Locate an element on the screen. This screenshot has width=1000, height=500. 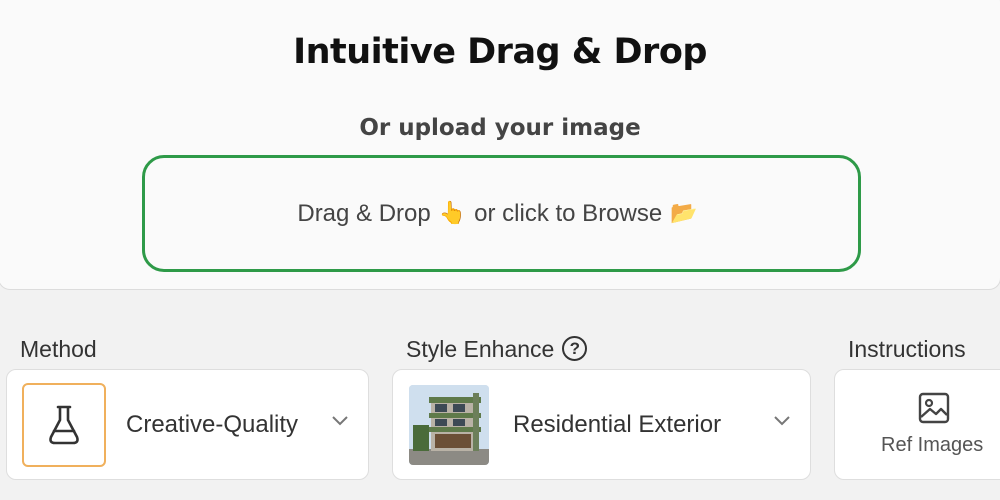
style-enhance-value: Residential Exterior is located at coordinates (617, 424).